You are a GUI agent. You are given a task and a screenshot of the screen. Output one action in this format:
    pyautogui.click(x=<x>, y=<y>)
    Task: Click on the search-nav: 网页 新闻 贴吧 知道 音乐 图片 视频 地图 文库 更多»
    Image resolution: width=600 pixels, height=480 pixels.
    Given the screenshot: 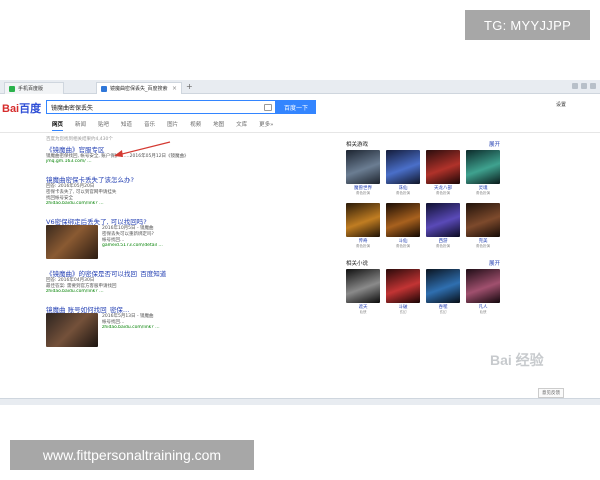 What is the action you would take?
    pyautogui.click(x=163, y=125)
    